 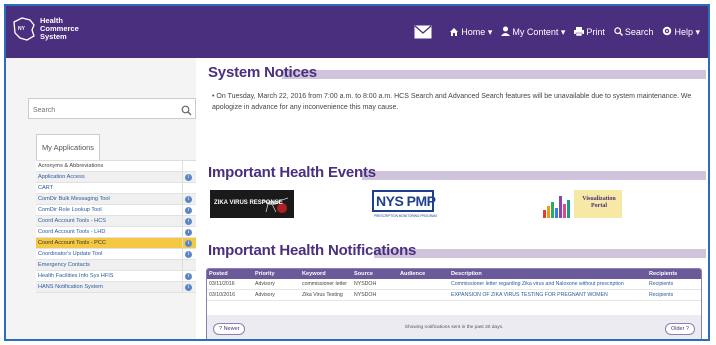 I want to click on nav-search: Search, so click(x=634, y=32).